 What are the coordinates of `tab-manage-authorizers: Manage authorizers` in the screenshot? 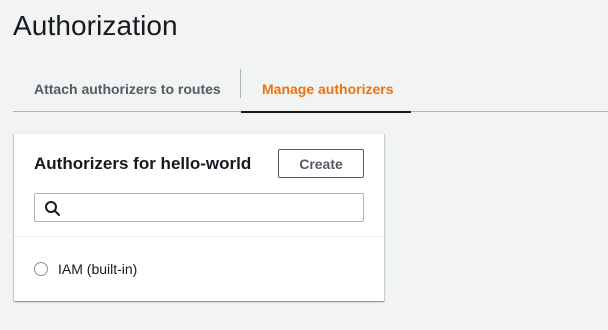 It's located at (326, 89).